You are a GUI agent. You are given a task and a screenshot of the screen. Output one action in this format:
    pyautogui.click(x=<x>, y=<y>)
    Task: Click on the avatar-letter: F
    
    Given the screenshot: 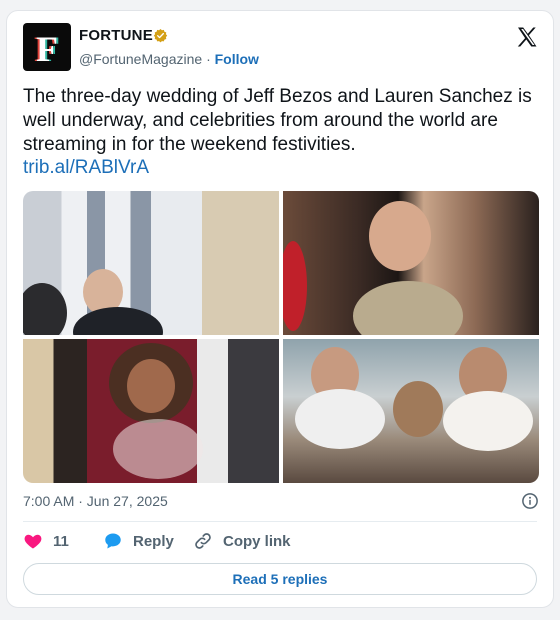 What is the action you would take?
    pyautogui.click(x=47, y=49)
    